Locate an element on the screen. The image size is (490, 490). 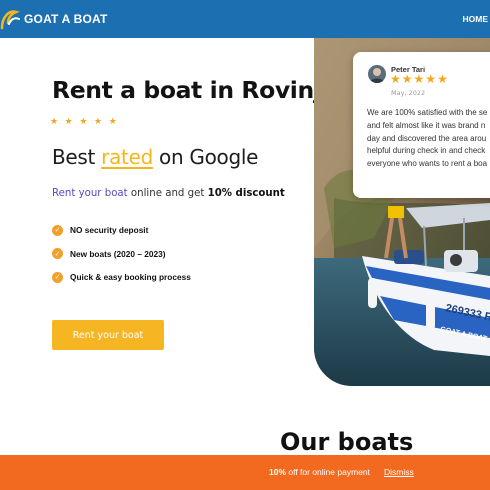
our-boats-heading: Our boats is located at coordinates (347, 442).